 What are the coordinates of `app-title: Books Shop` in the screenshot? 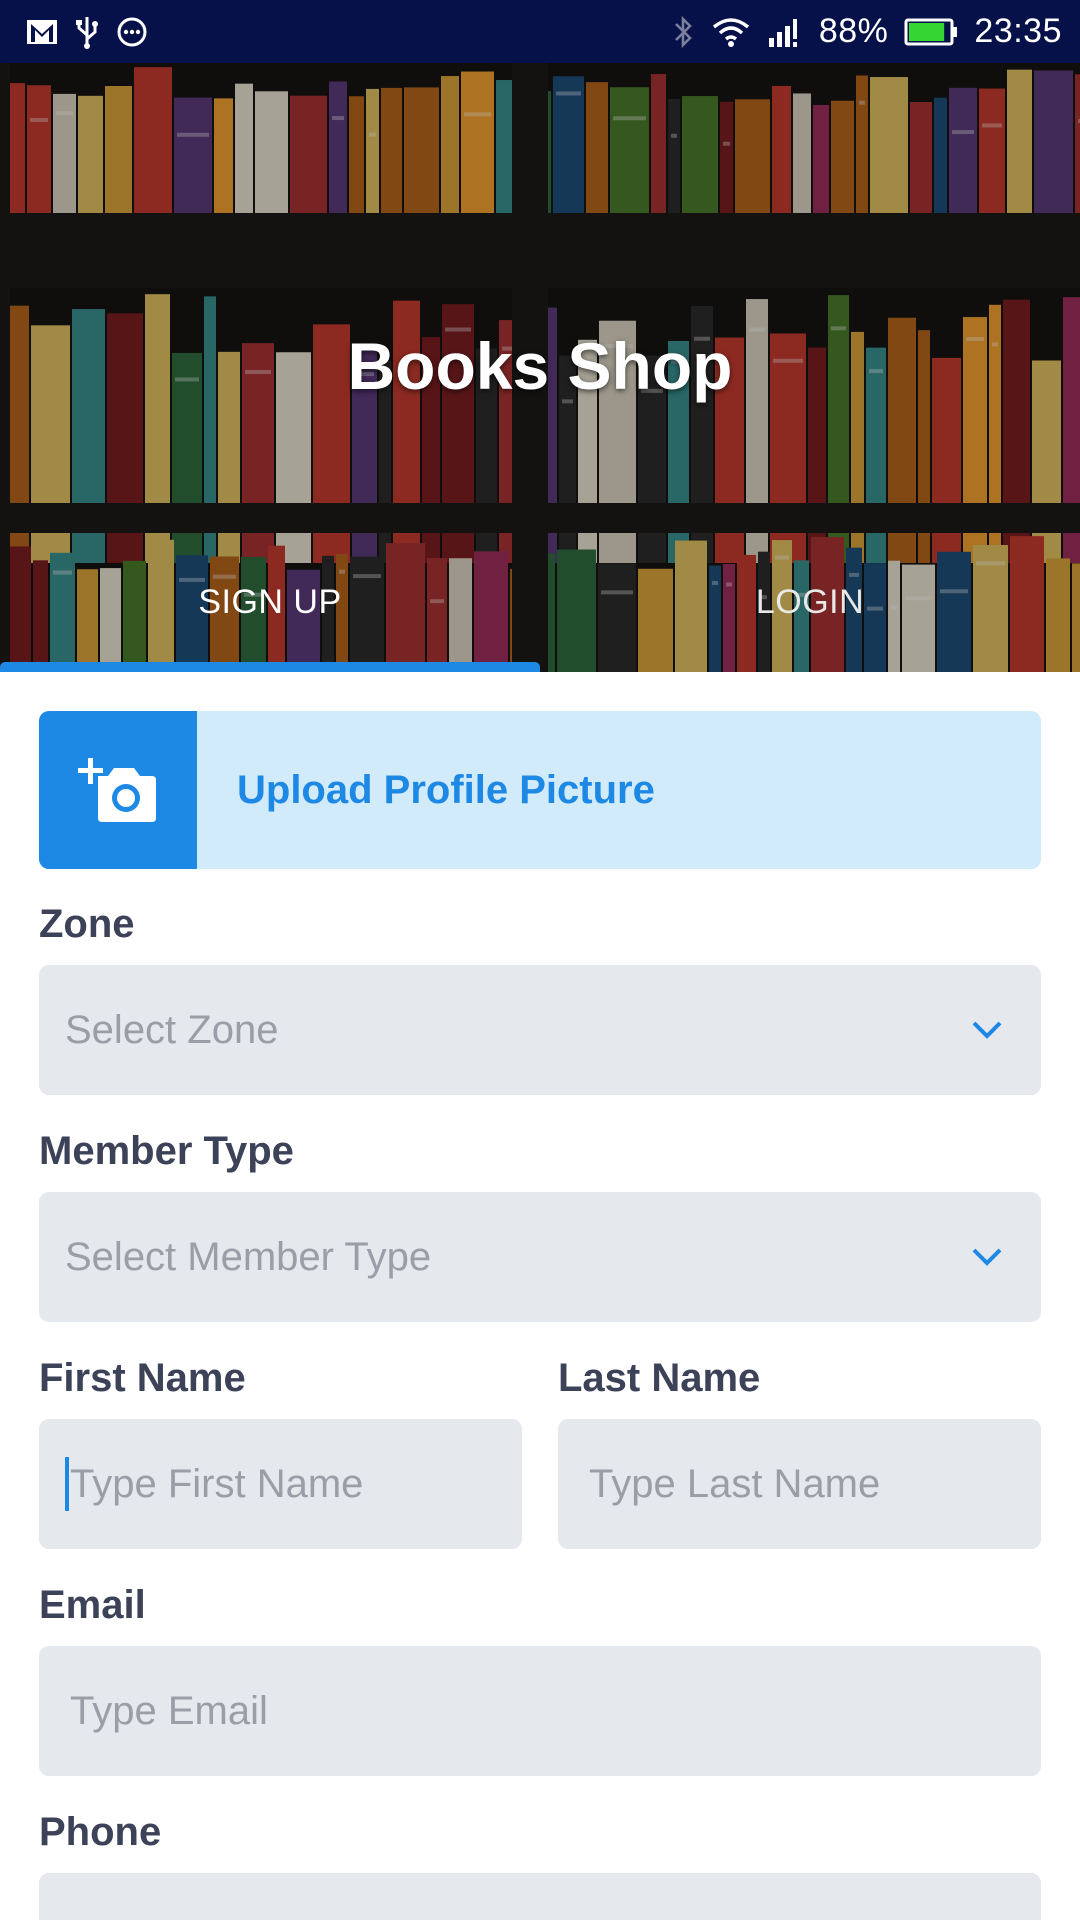 It's located at (540, 366).